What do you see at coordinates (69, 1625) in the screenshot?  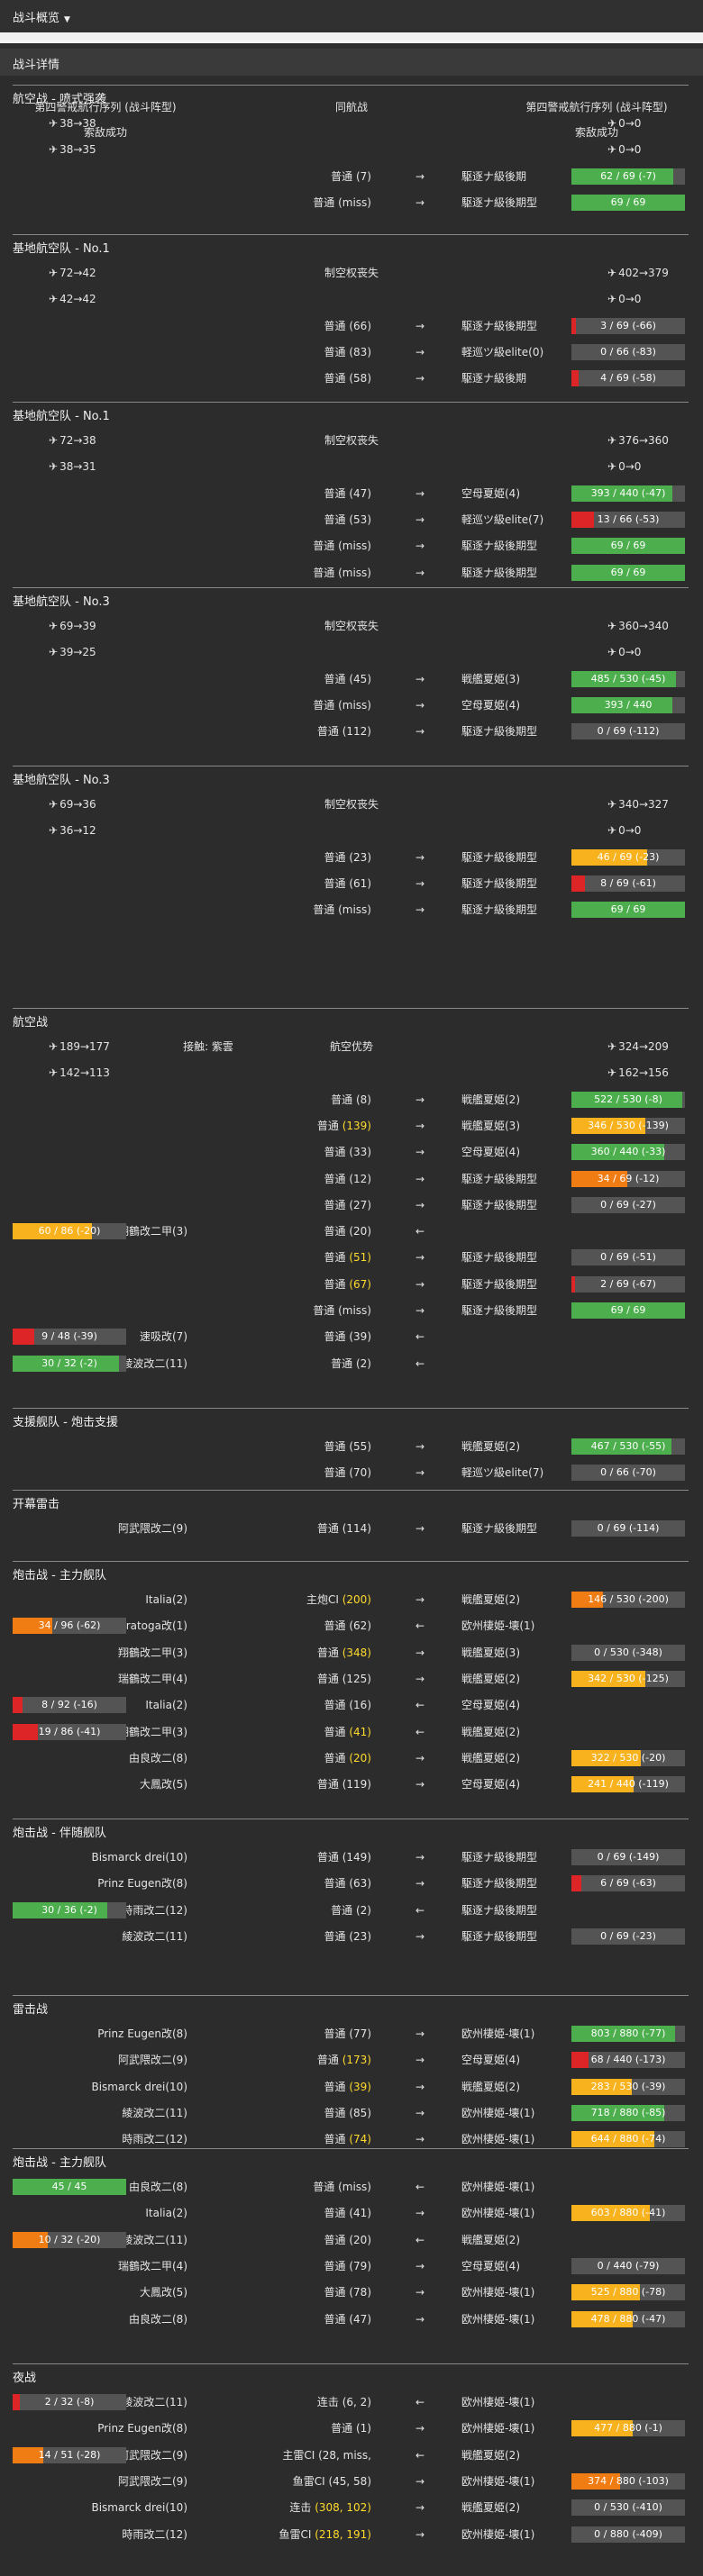 I see `hp-label: 34 / 96 (-62)` at bounding box center [69, 1625].